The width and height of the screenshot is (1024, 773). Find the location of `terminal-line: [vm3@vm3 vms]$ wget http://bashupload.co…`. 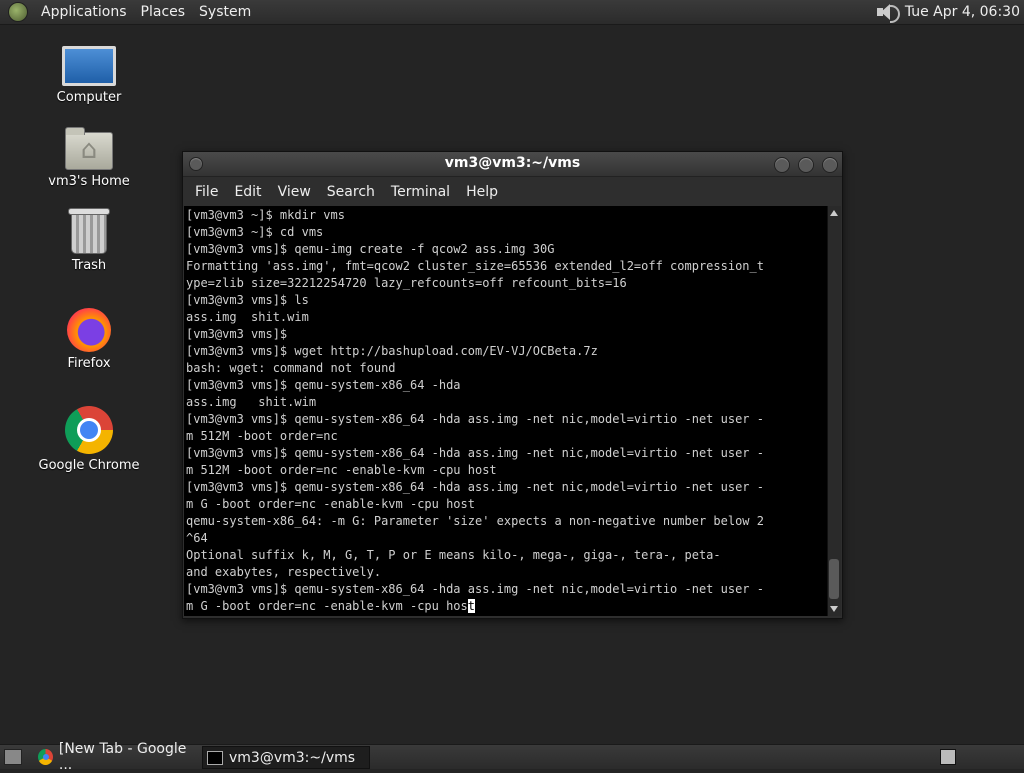

terminal-line: [vm3@vm3 vms]$ wget http://bashupload.co… is located at coordinates (392, 351).